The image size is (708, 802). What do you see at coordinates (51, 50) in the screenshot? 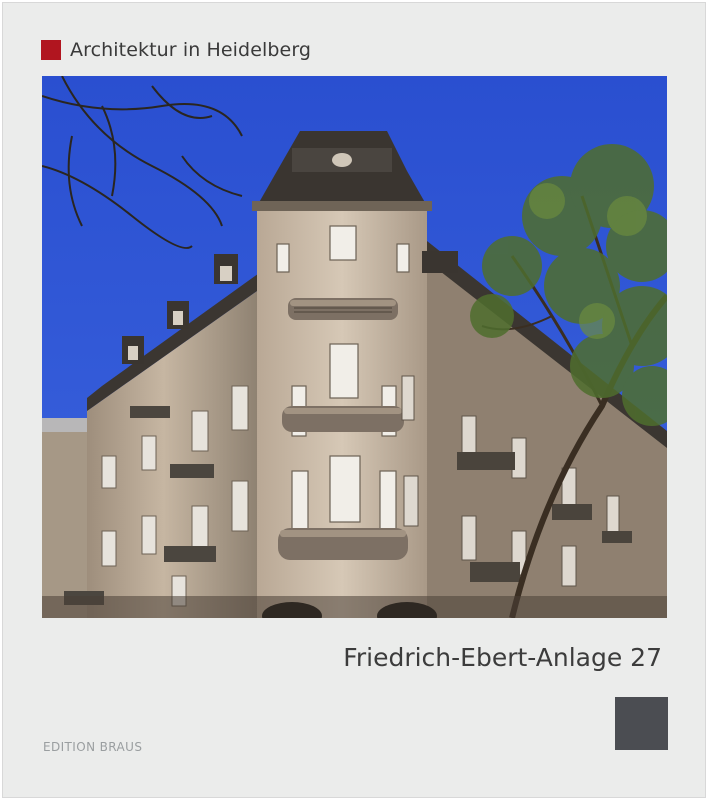
I see `series-red-square` at bounding box center [51, 50].